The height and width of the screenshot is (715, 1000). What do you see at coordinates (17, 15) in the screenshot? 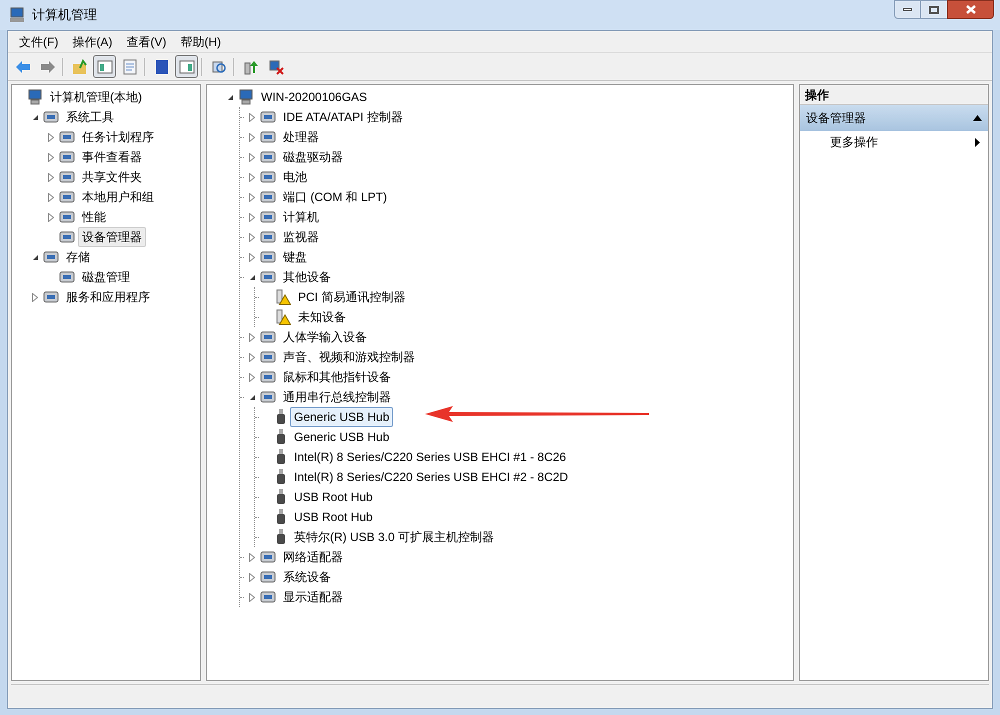
I see `computer-management-icon` at bounding box center [17, 15].